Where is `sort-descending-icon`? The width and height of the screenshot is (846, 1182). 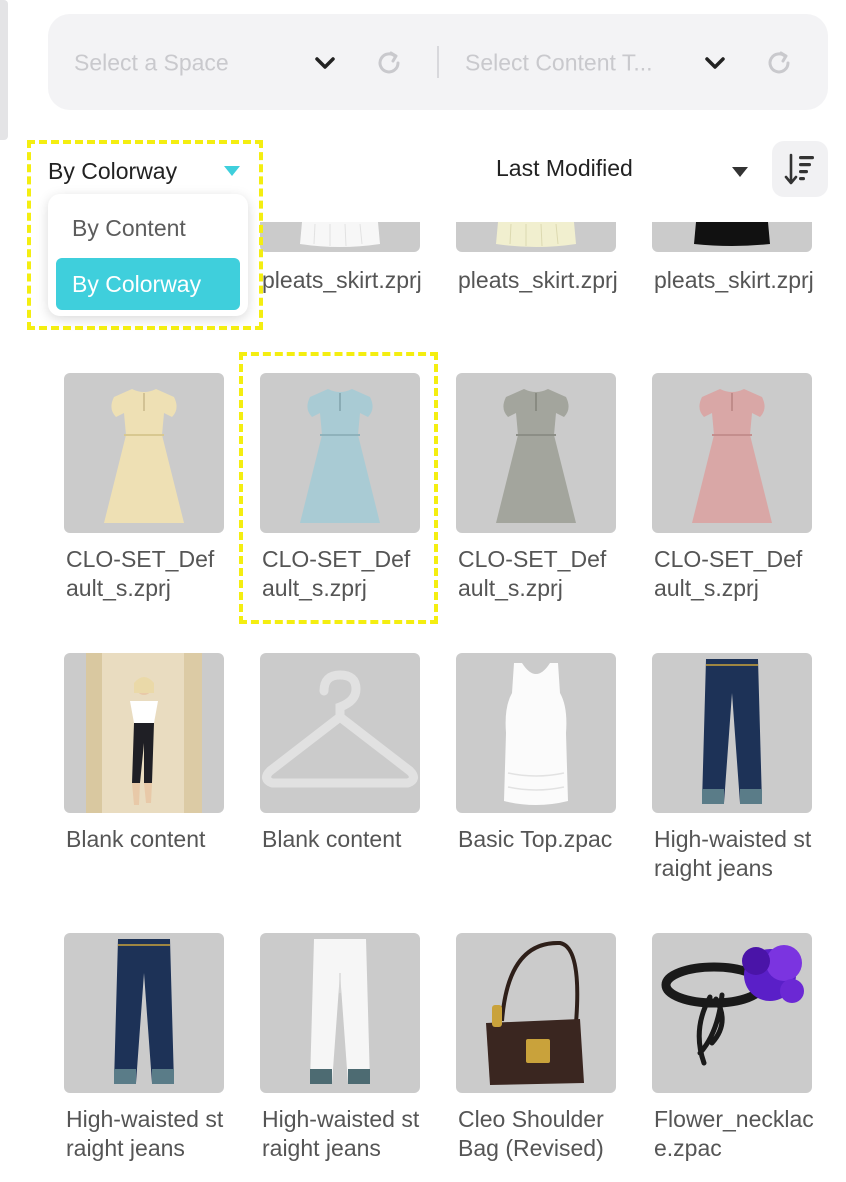
sort-descending-icon is located at coordinates (799, 169).